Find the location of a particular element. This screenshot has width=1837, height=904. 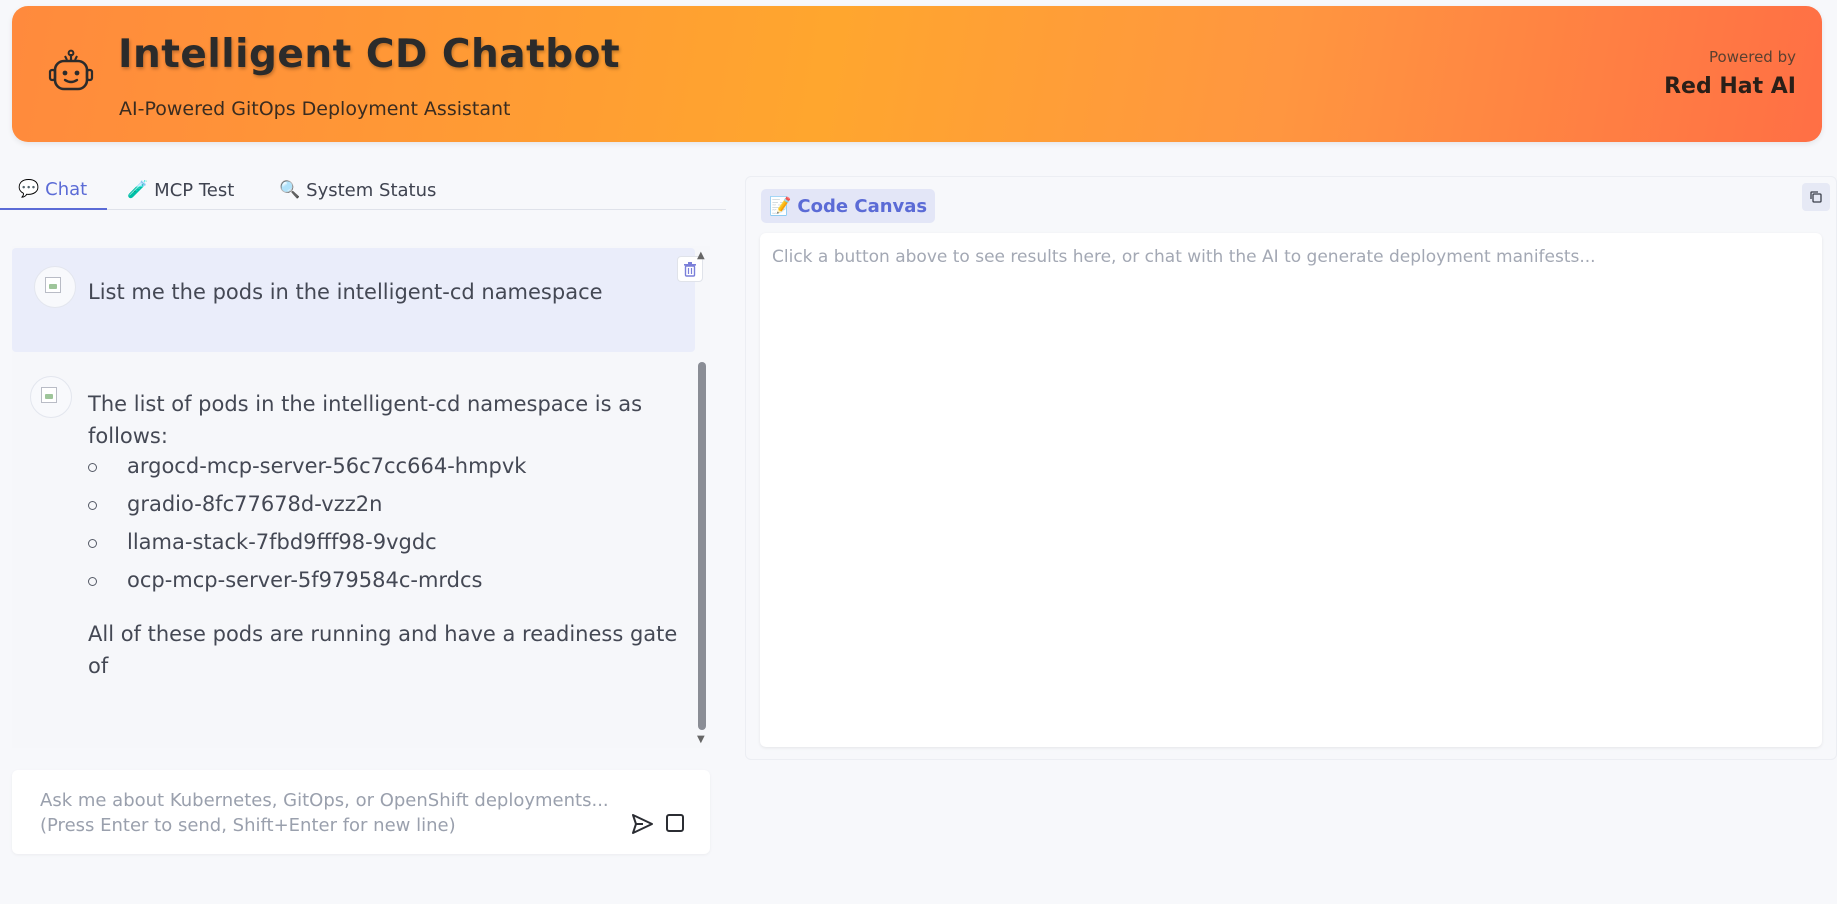

code-canvas-label: 📝 Code Canvas is located at coordinates (848, 206).